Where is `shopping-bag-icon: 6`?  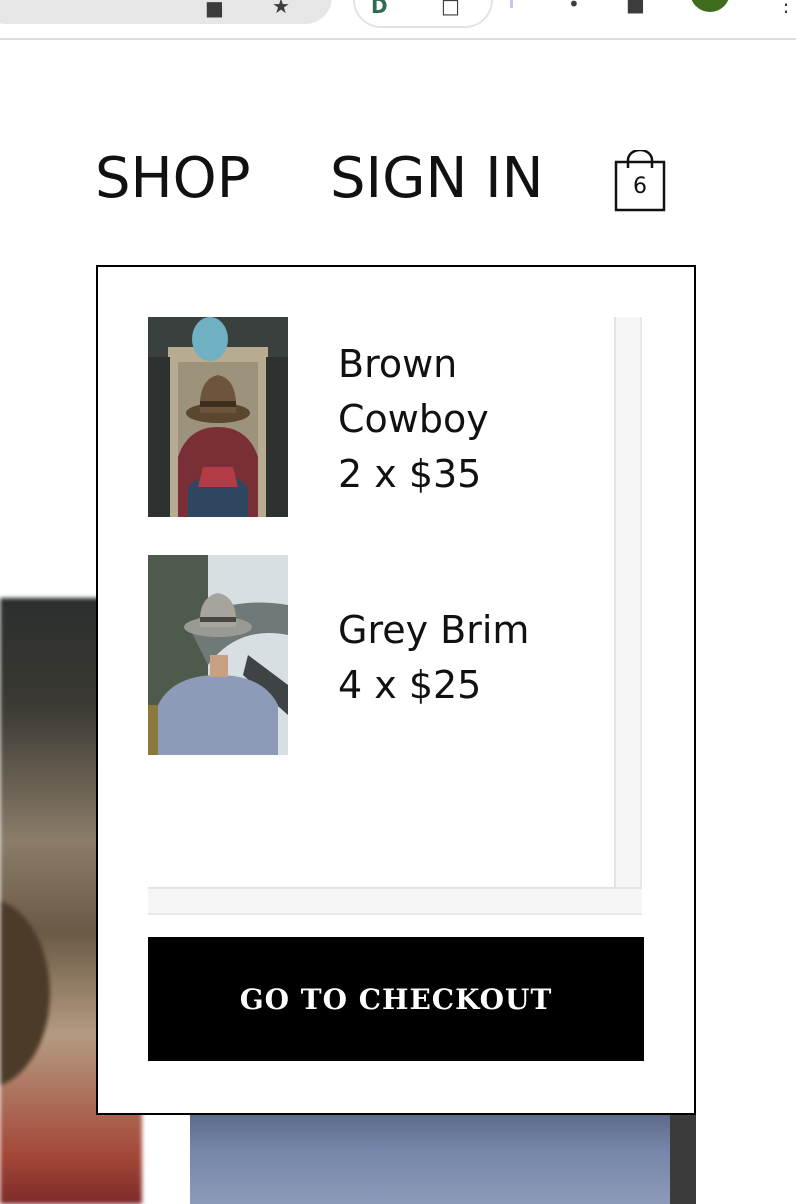 shopping-bag-icon: 6 is located at coordinates (640, 181).